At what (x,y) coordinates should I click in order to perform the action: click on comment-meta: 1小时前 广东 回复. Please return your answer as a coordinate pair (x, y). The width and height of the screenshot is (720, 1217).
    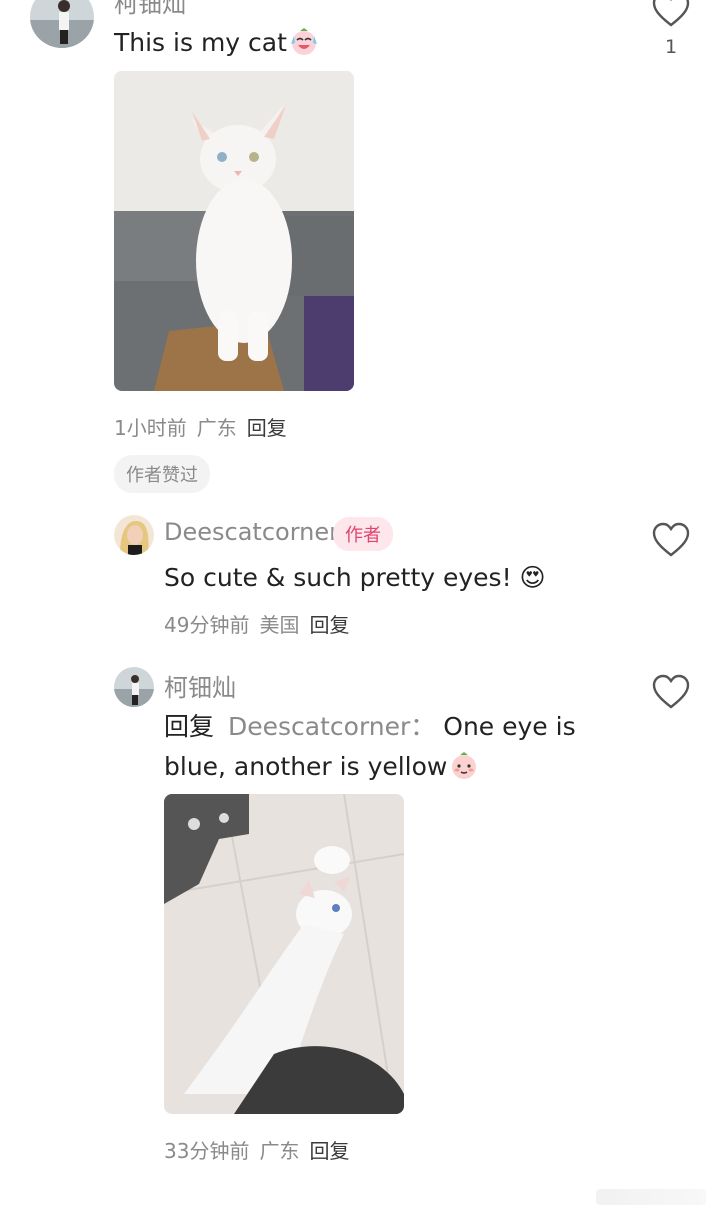
    Looking at the image, I should click on (205, 426).